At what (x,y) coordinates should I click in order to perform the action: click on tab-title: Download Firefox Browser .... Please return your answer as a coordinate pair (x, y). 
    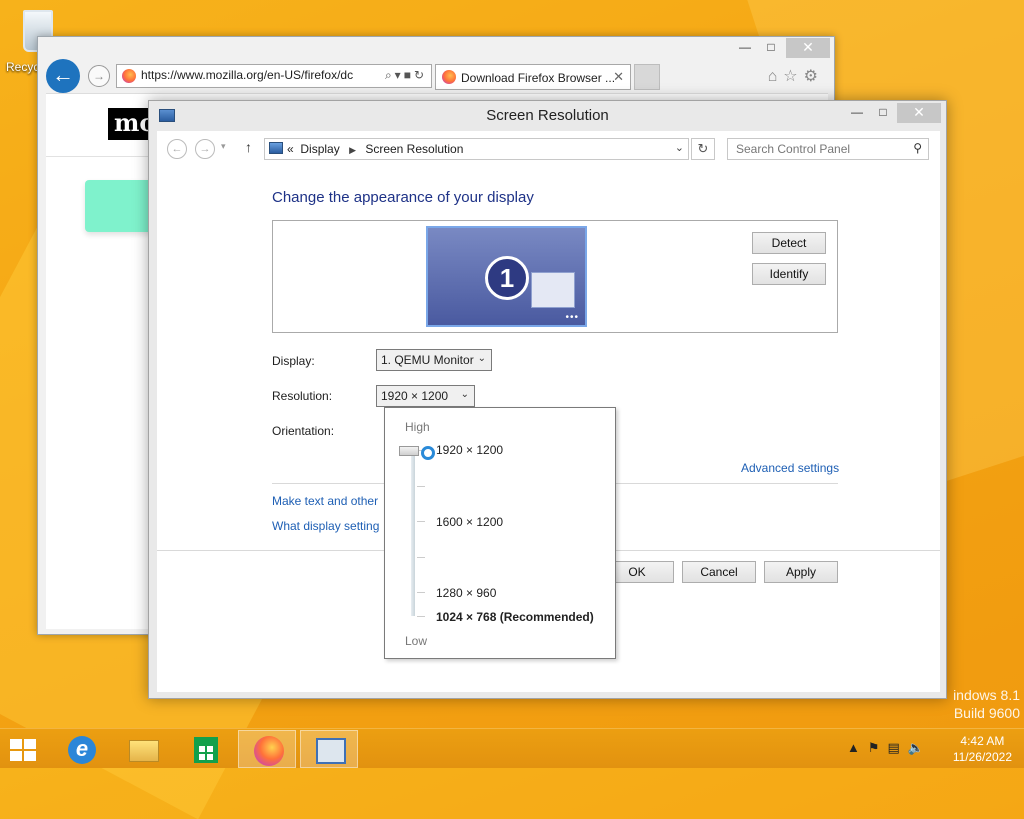
    Looking at the image, I should click on (538, 78).